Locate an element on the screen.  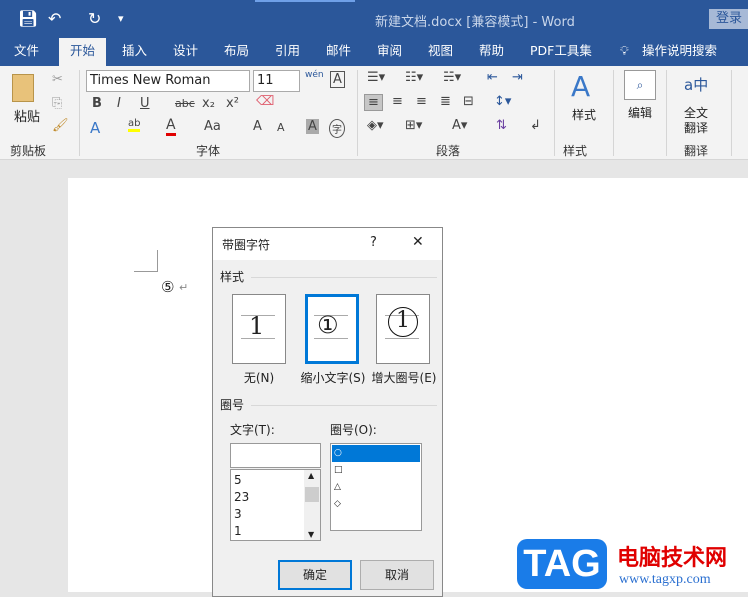
line-spacing-icon: ↕▾ is located at coordinates (502, 101).